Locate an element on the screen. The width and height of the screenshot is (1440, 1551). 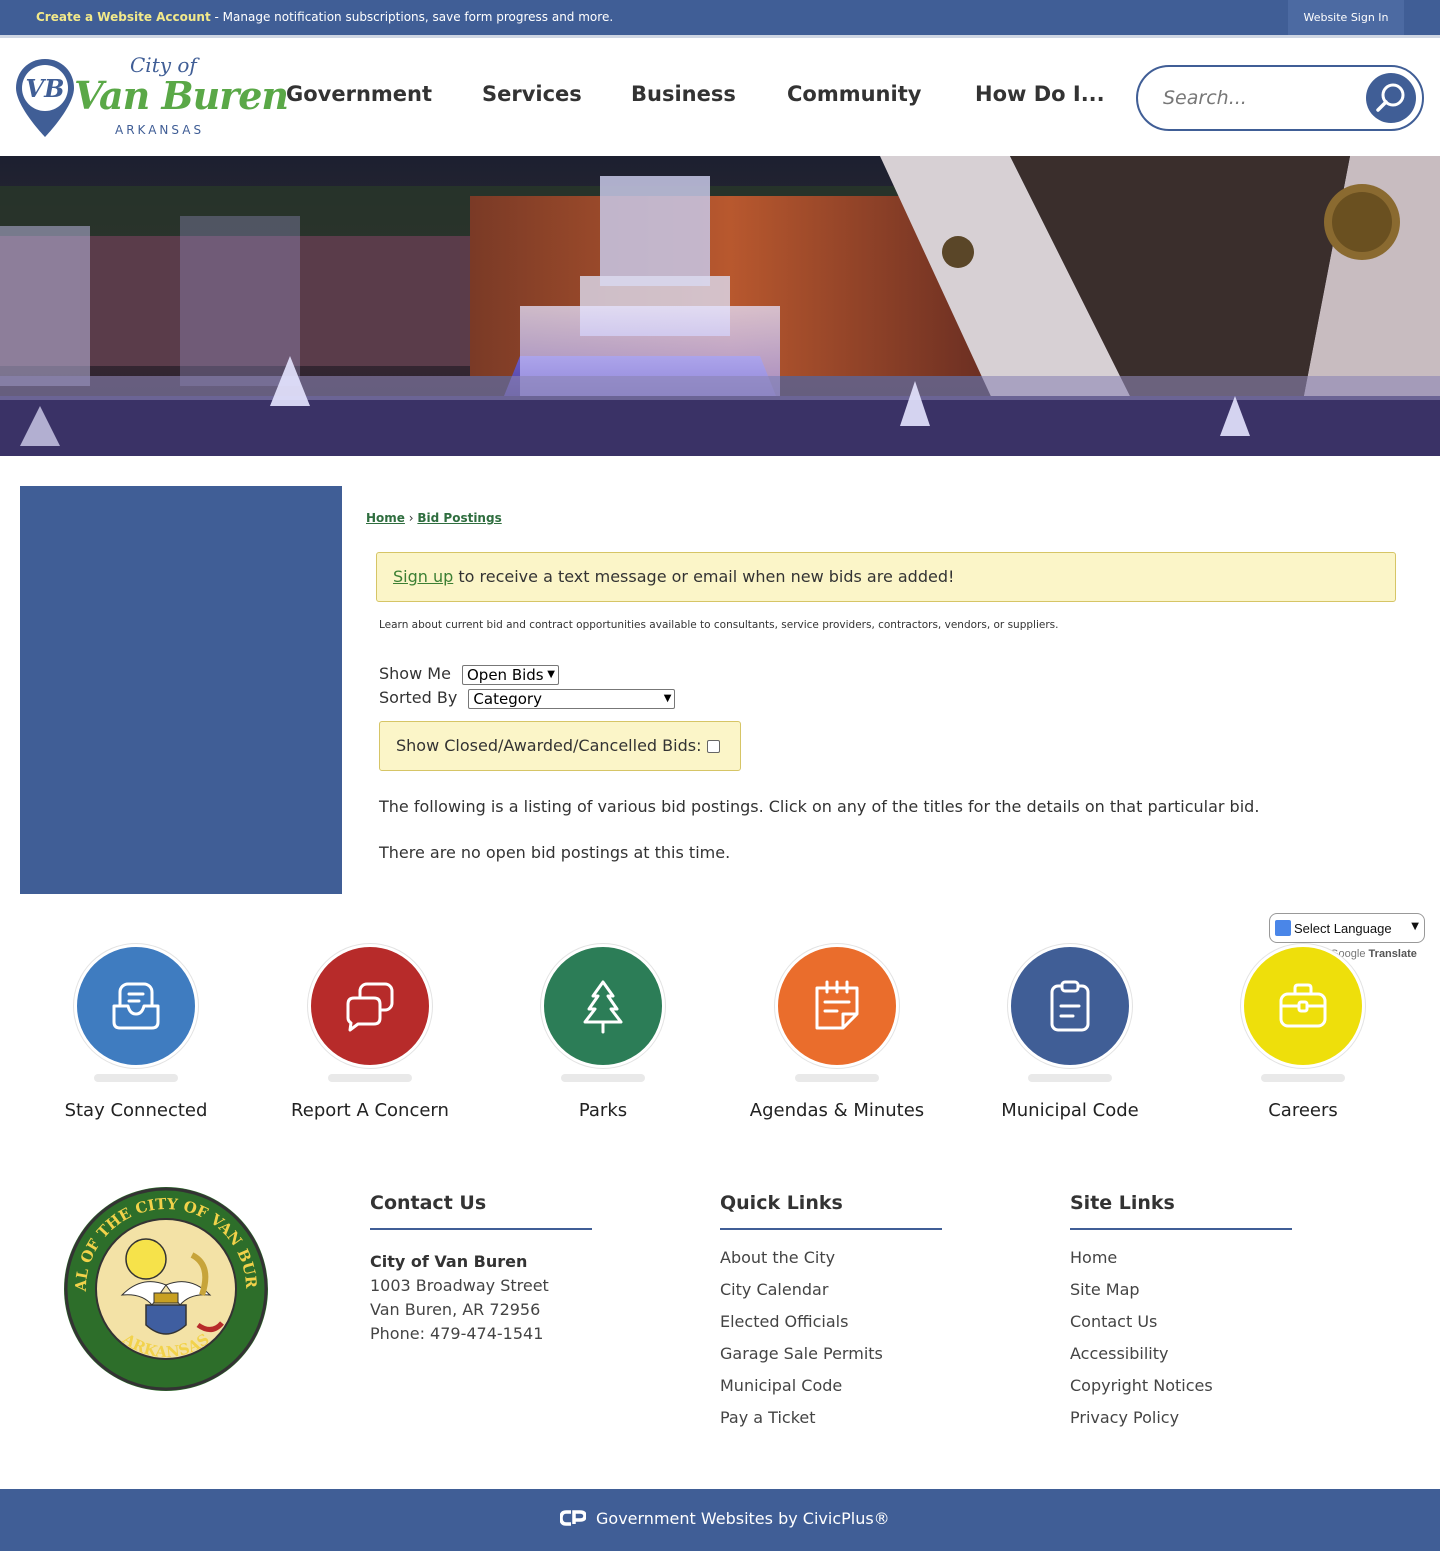
civicplus-footer: Government Websites by CivicPlus® is located at coordinates (720, 1520).